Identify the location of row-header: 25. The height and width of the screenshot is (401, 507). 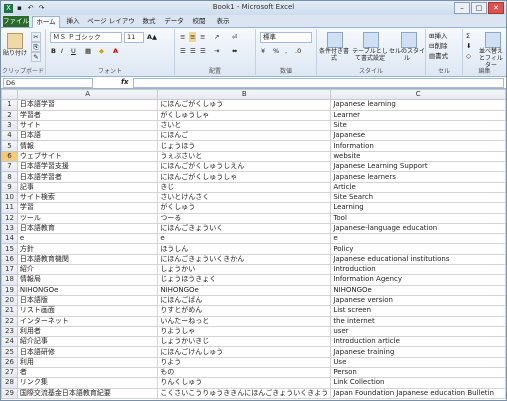
(9, 352).